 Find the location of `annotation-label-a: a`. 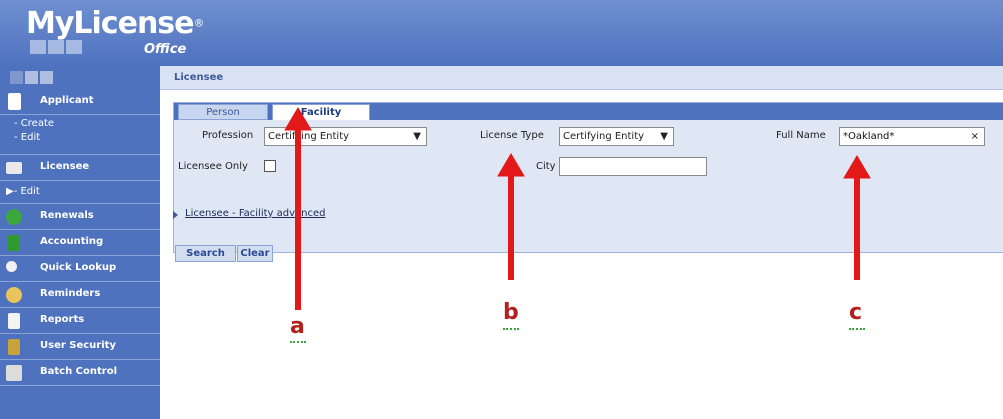

annotation-label-a: a is located at coordinates (297, 326).